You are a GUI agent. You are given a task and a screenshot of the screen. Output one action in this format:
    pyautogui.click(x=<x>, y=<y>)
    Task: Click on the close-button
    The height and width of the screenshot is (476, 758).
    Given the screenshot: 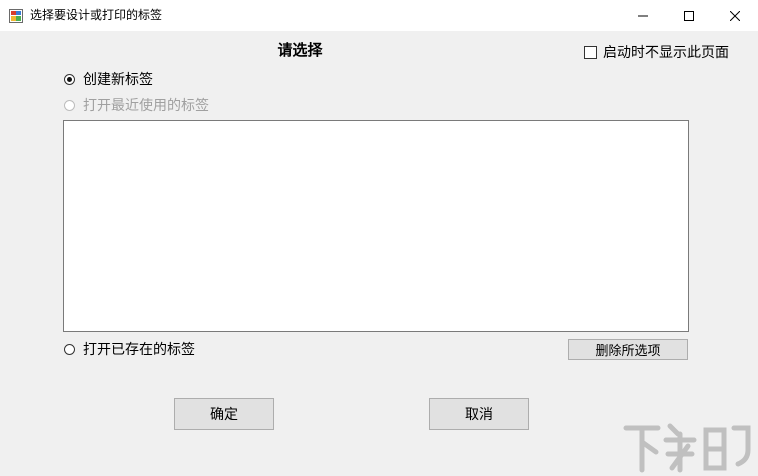 What is the action you would take?
    pyautogui.click(x=735, y=15)
    